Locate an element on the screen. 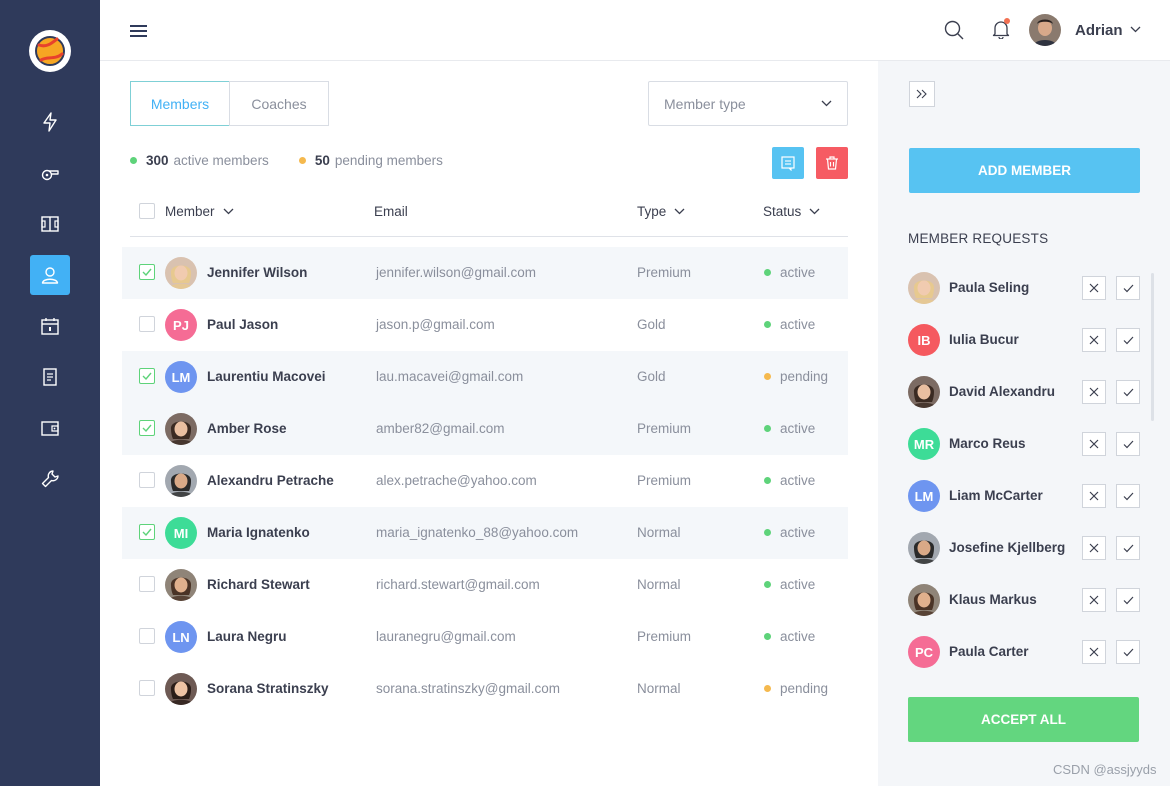 The image size is (1170, 786). column-status: Status is located at coordinates (791, 211).